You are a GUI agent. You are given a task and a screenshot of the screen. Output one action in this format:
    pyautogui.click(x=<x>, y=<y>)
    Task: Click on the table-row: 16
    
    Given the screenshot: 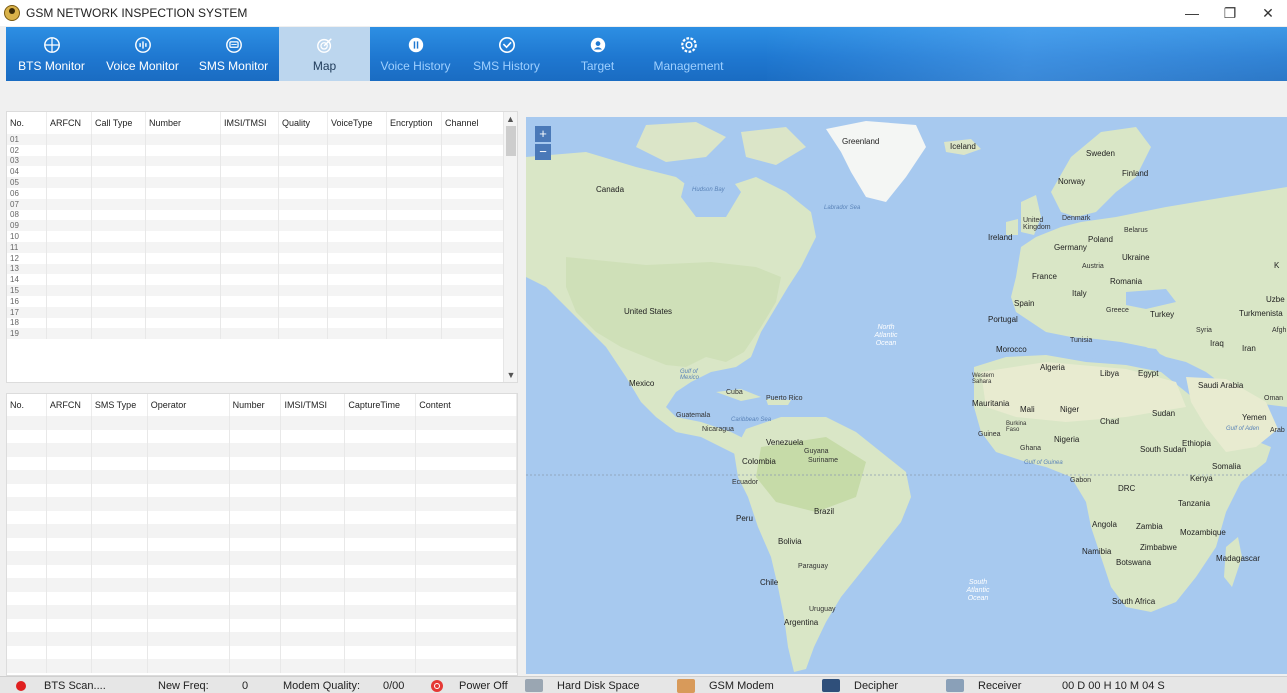 What is the action you would take?
    pyautogui.click(x=262, y=301)
    